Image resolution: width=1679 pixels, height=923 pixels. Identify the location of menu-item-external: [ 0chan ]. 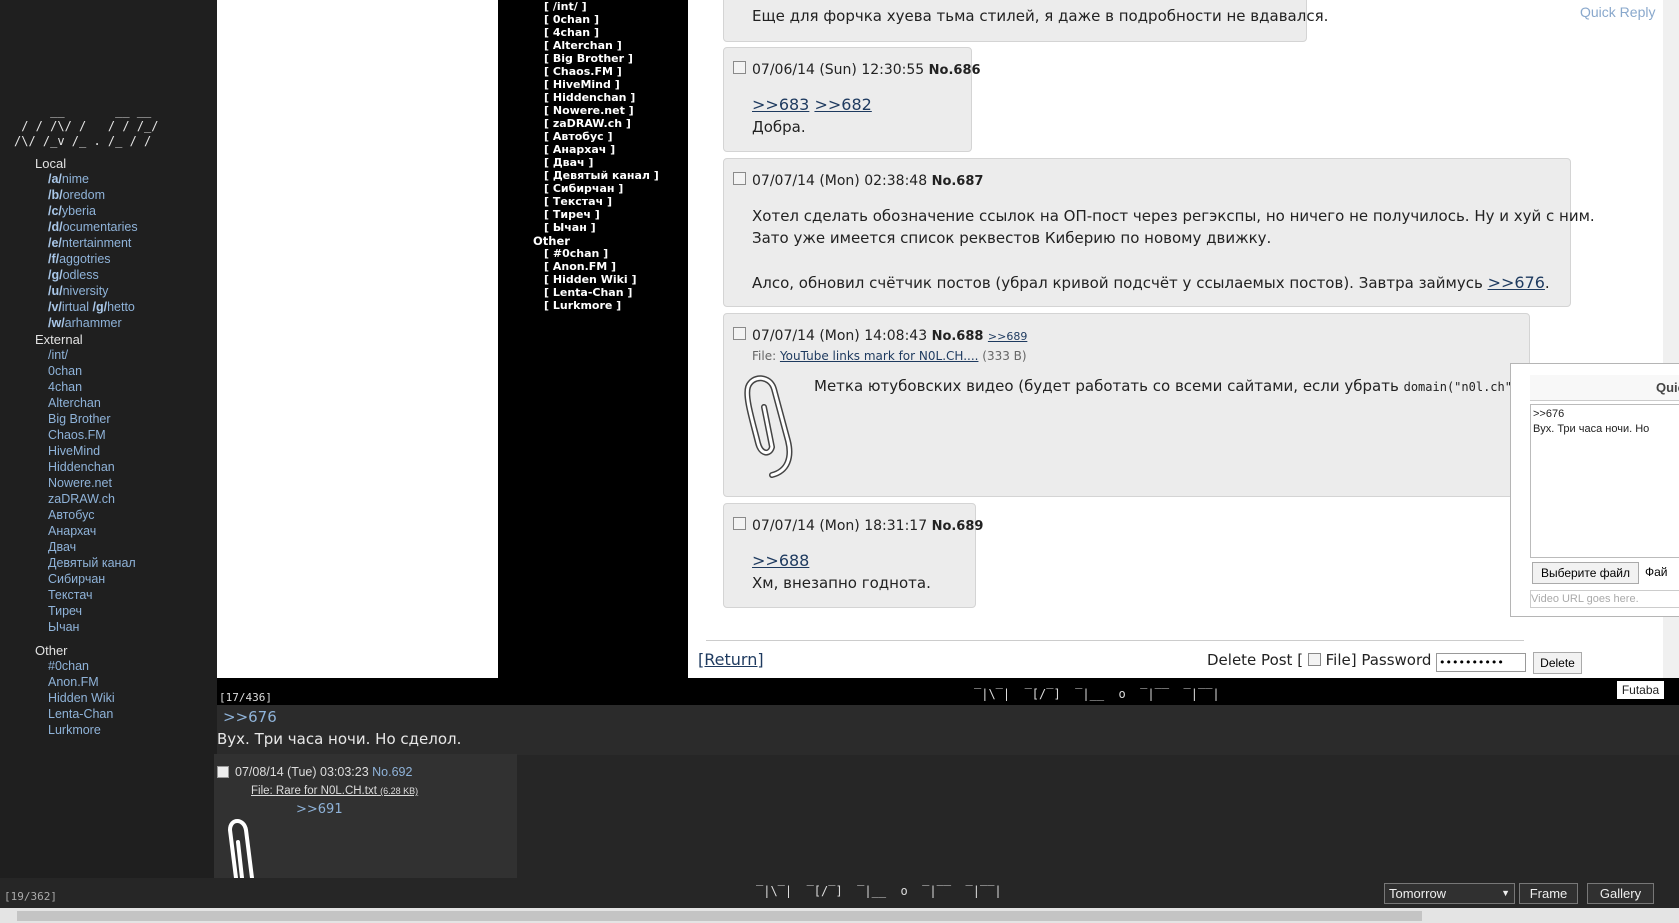
(571, 19).